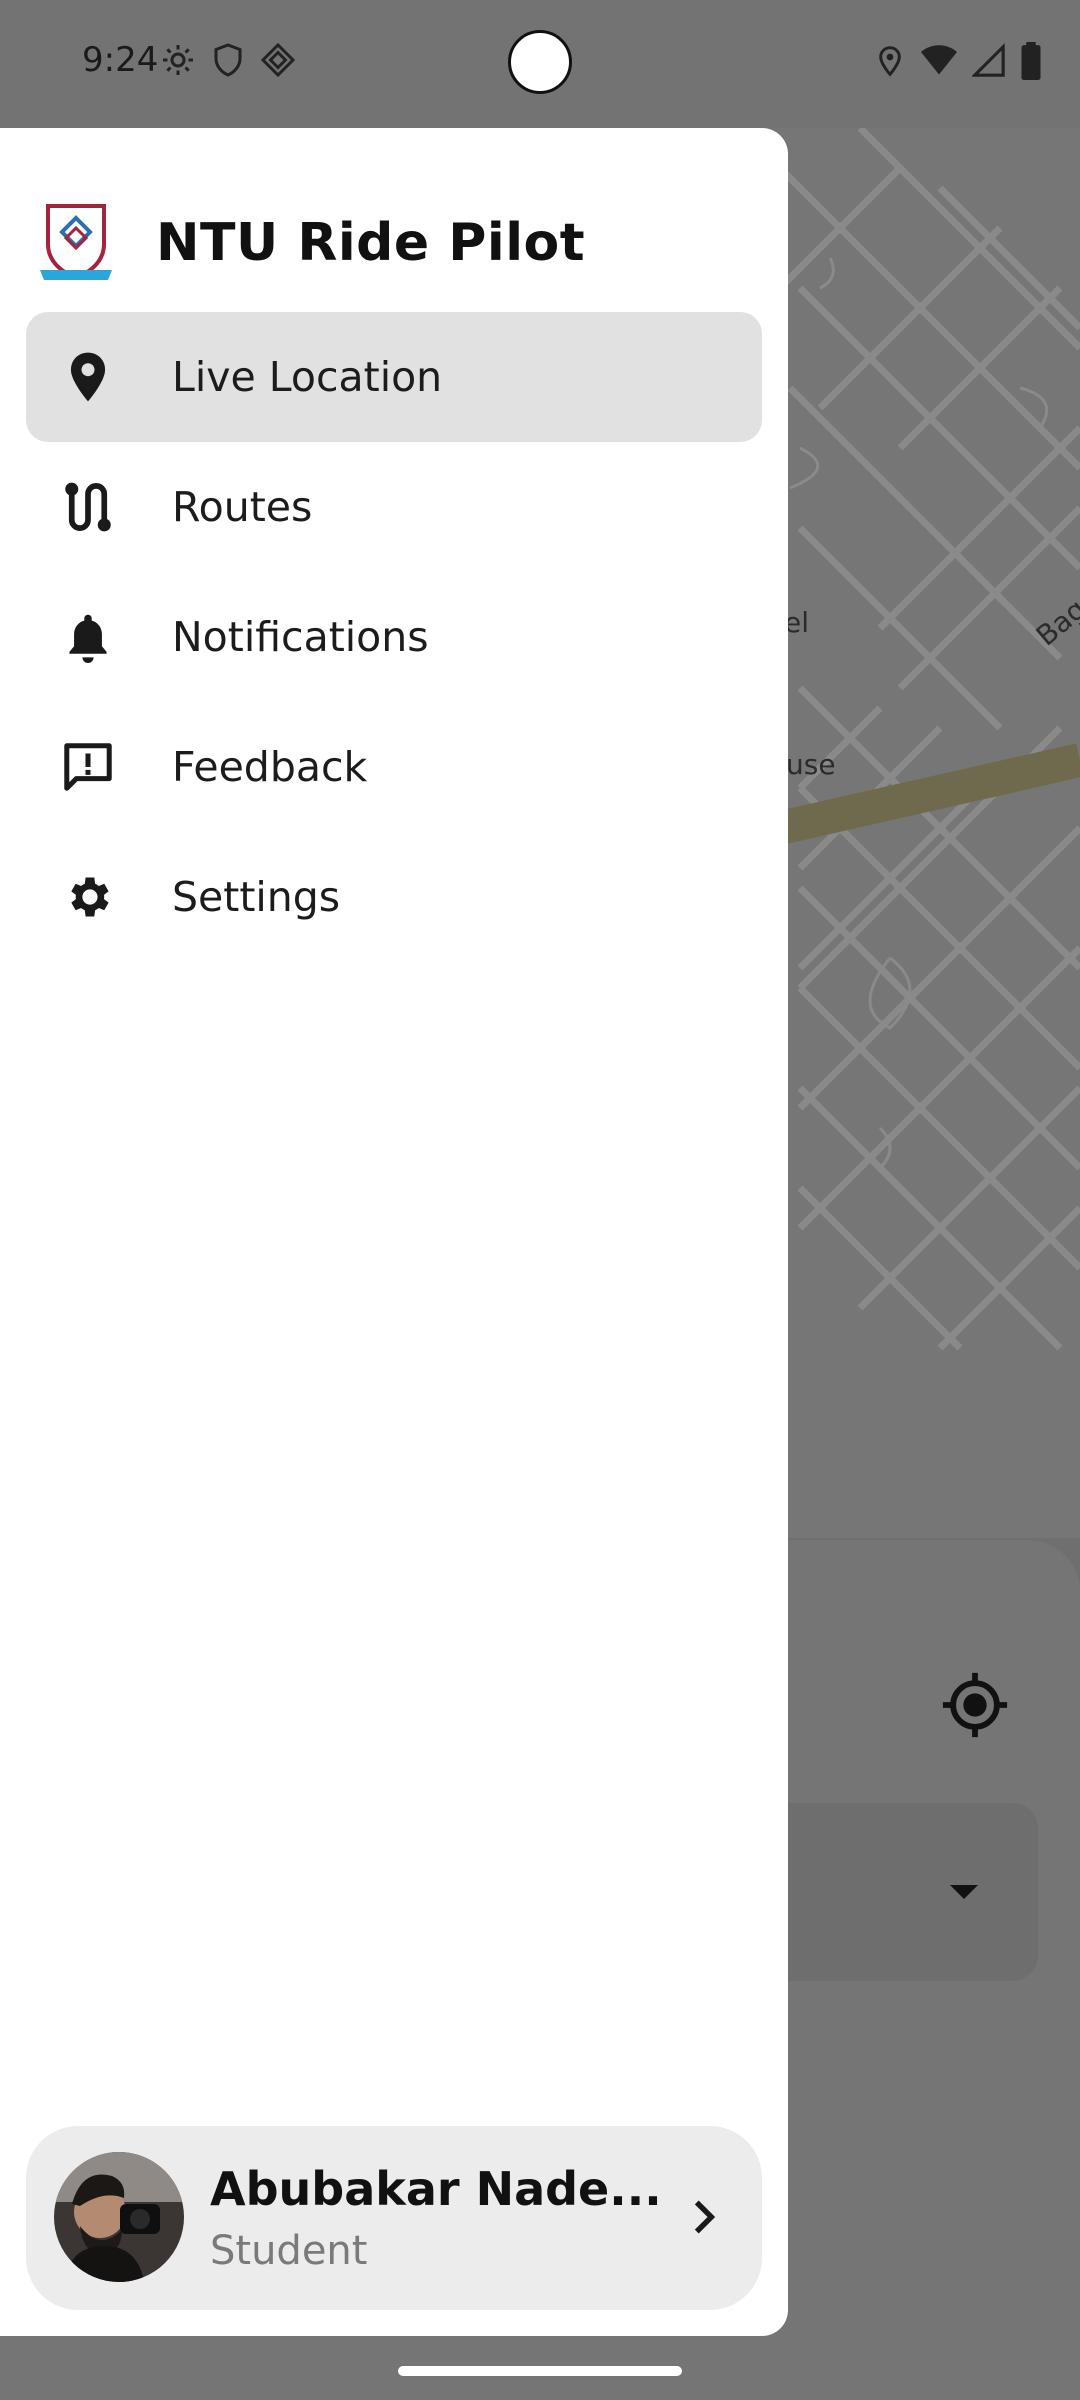 This screenshot has width=1080, height=2400. I want to click on location-pin-icon, so click(88, 377).